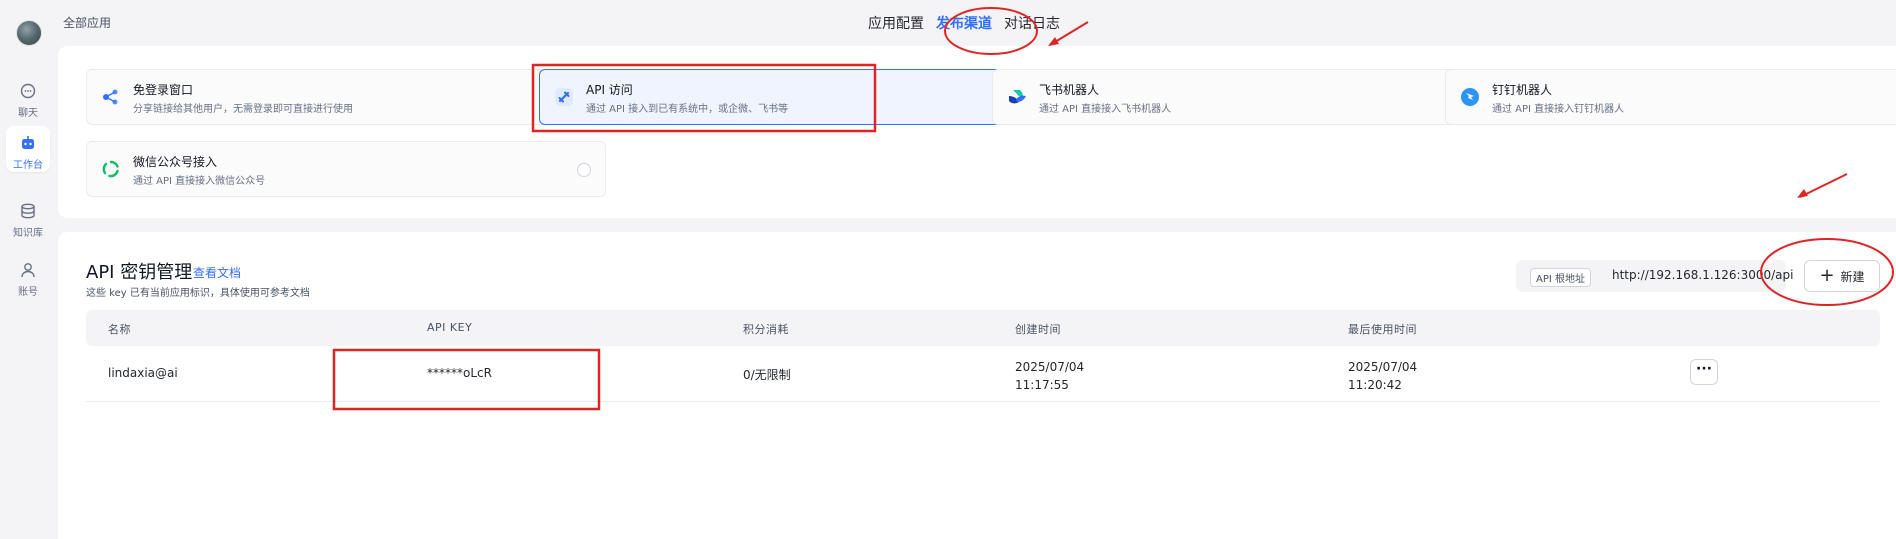  Describe the element at coordinates (564, 97) in the screenshot. I see `api-plug-icon` at that location.